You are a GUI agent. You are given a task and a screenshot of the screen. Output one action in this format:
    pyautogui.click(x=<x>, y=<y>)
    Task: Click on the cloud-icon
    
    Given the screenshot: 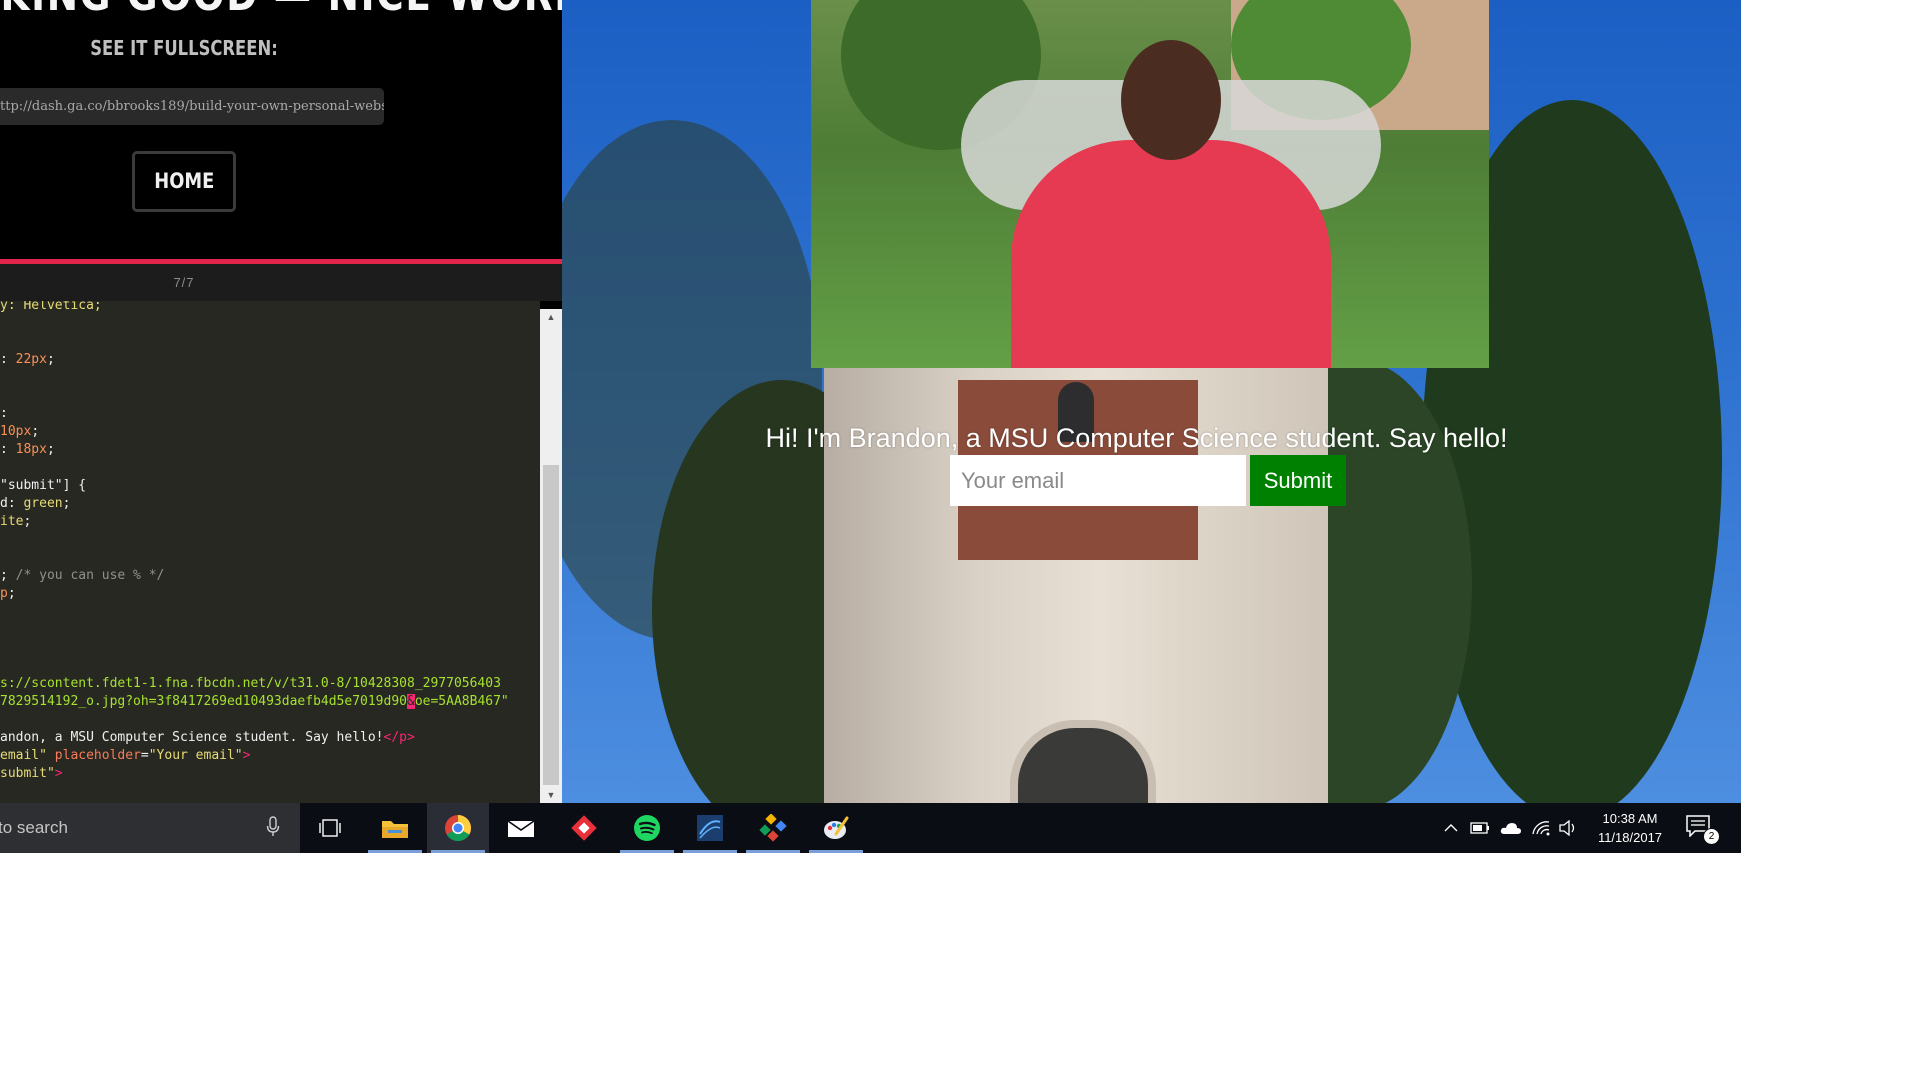 What is the action you would take?
    pyautogui.click(x=1510, y=828)
    